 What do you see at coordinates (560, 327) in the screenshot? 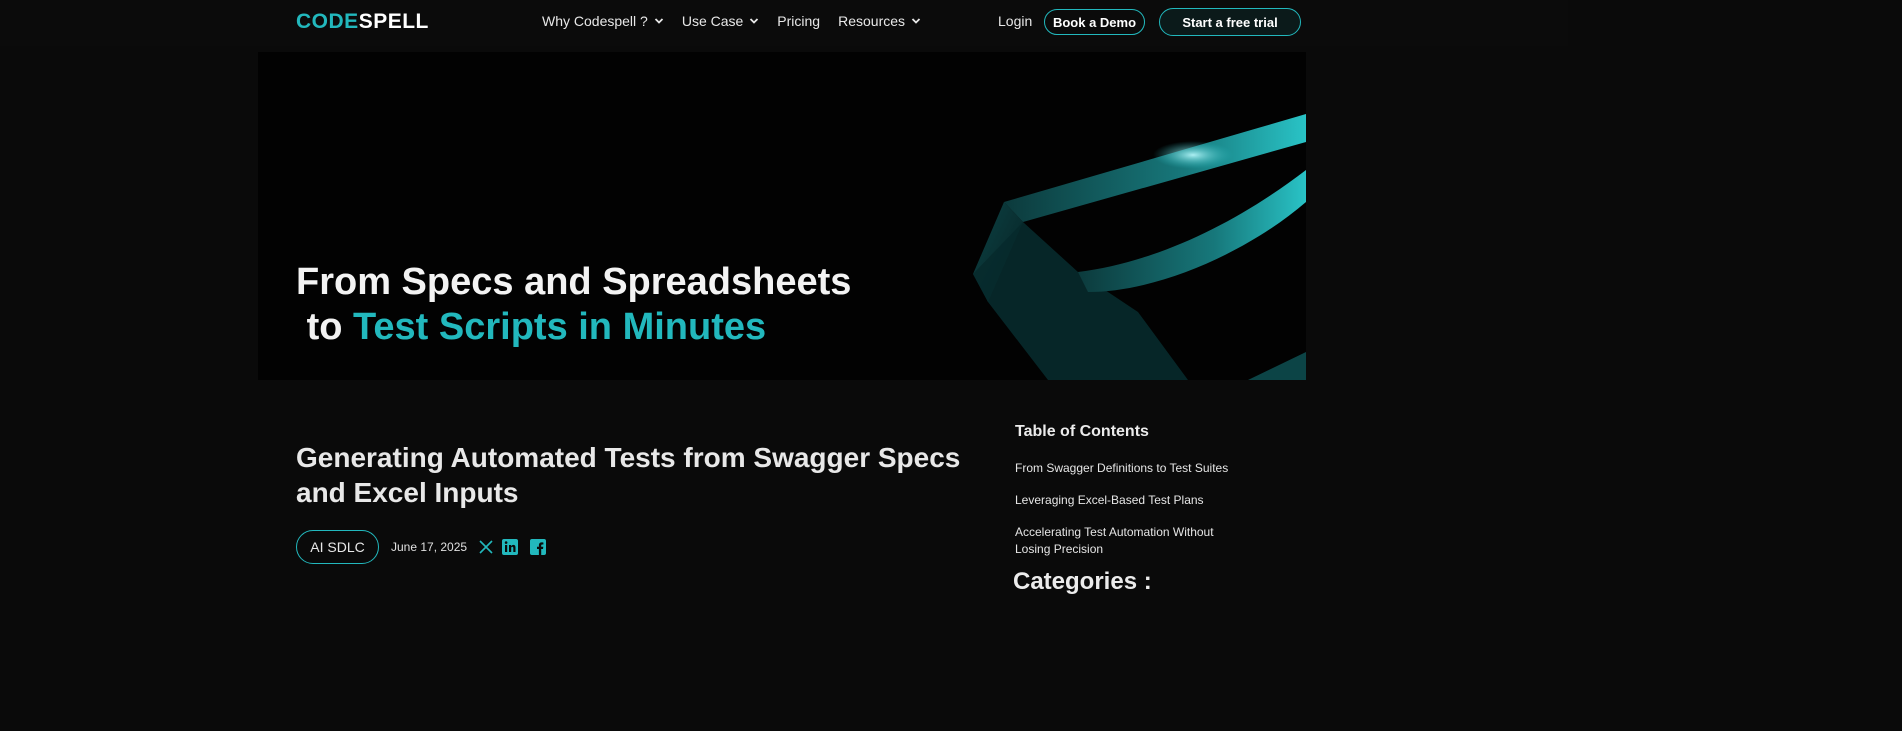
I see `hero-headline-accent: Test Scripts in Minutes` at bounding box center [560, 327].